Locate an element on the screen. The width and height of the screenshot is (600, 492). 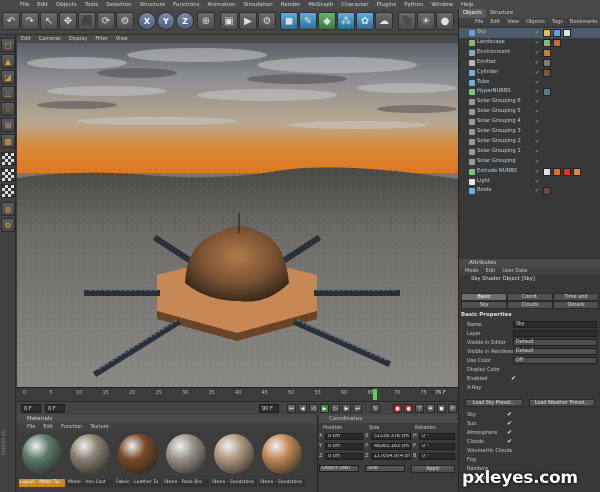
attr-value-field: Off is located at coordinates (555, 360).